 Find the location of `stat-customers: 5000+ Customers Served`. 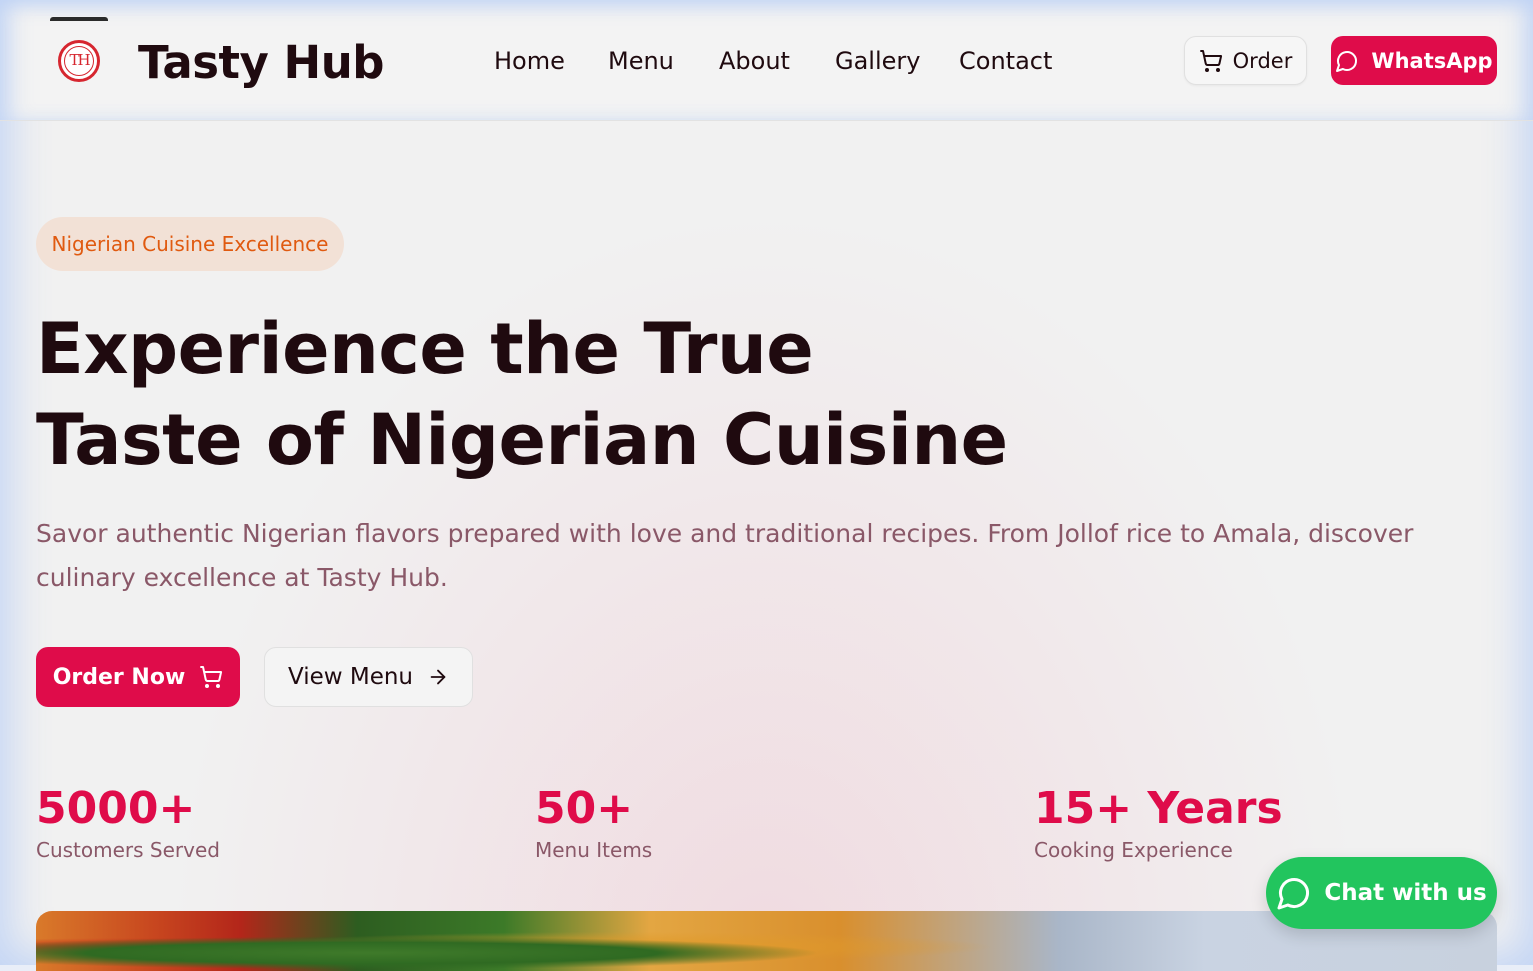

stat-customers: 5000+ Customers Served is located at coordinates (128, 822).